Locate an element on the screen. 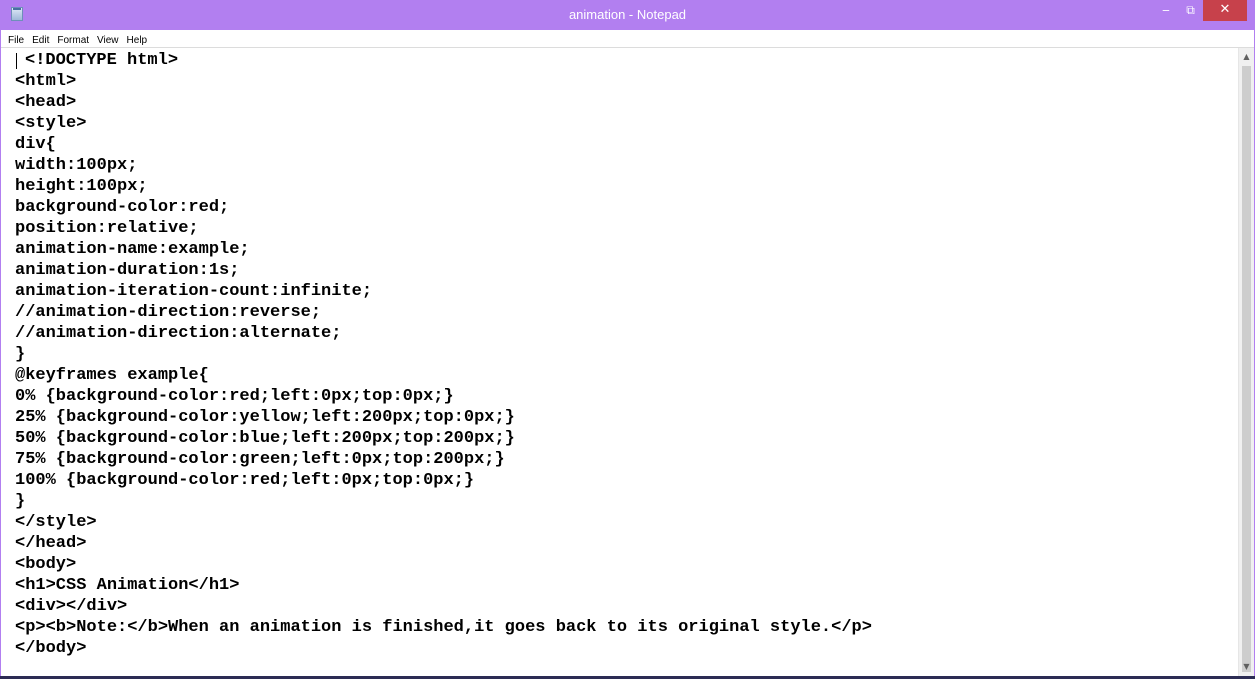 The width and height of the screenshot is (1255, 679). title-bar: animation - Notepad ‒ ⧉ ✕ is located at coordinates (627, 15).